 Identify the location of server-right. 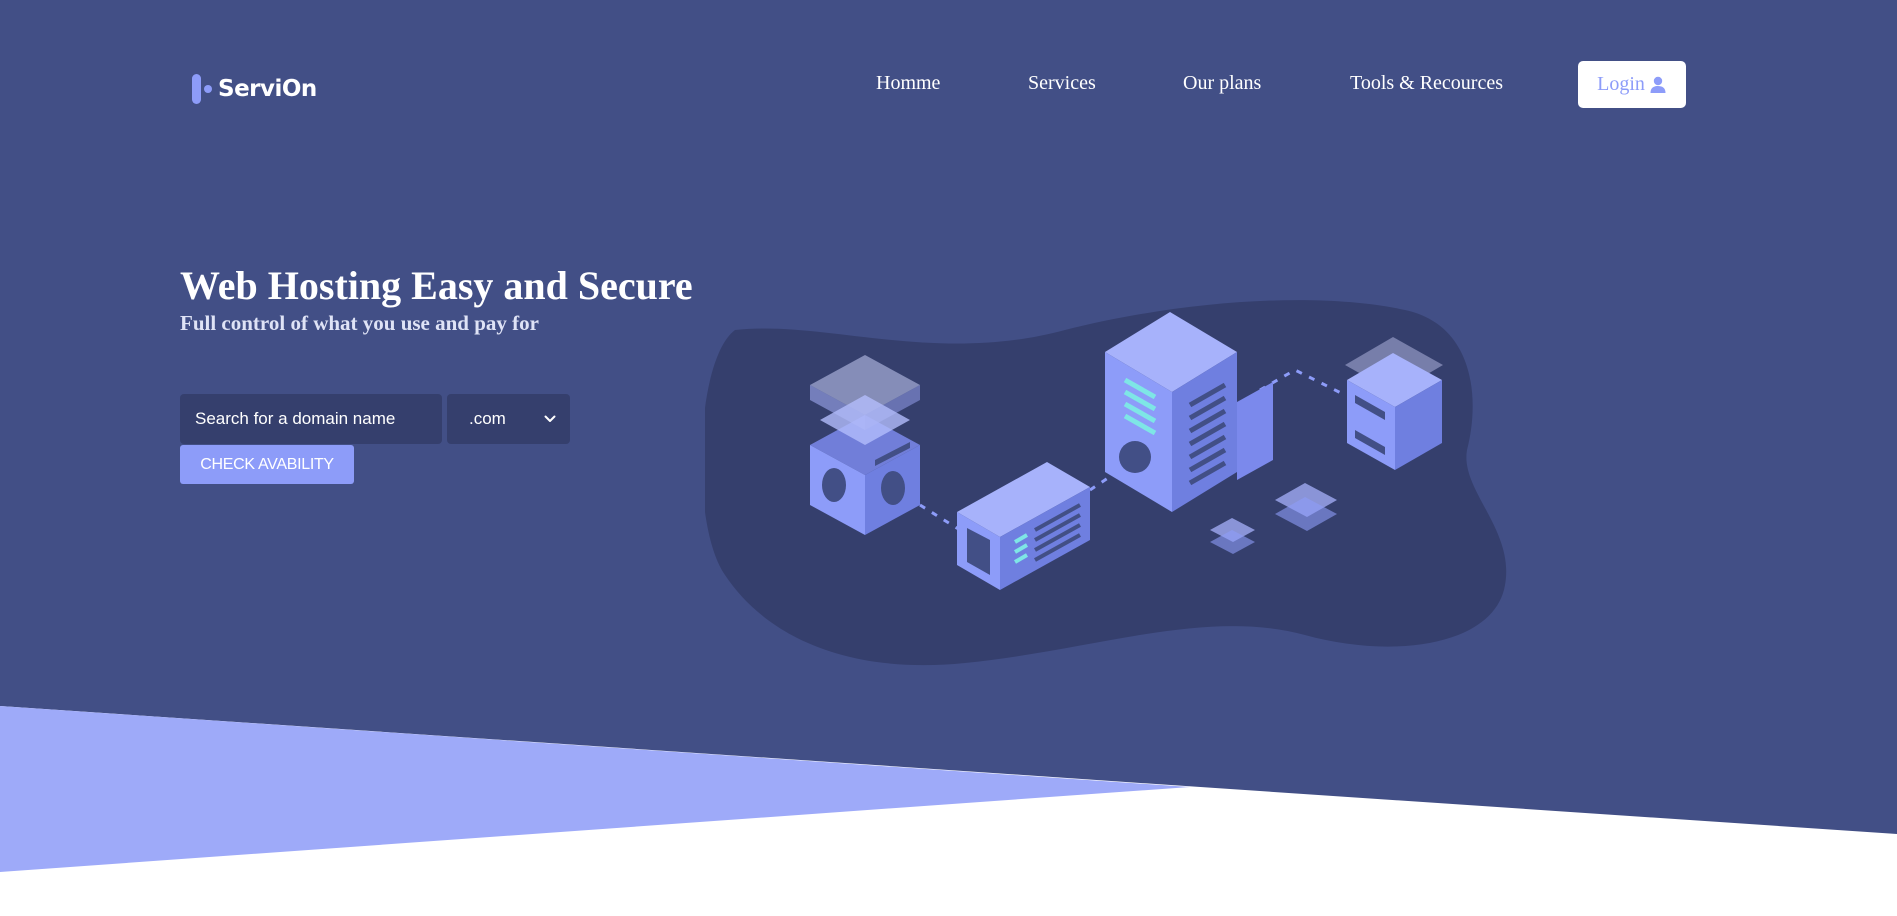
(1394, 403).